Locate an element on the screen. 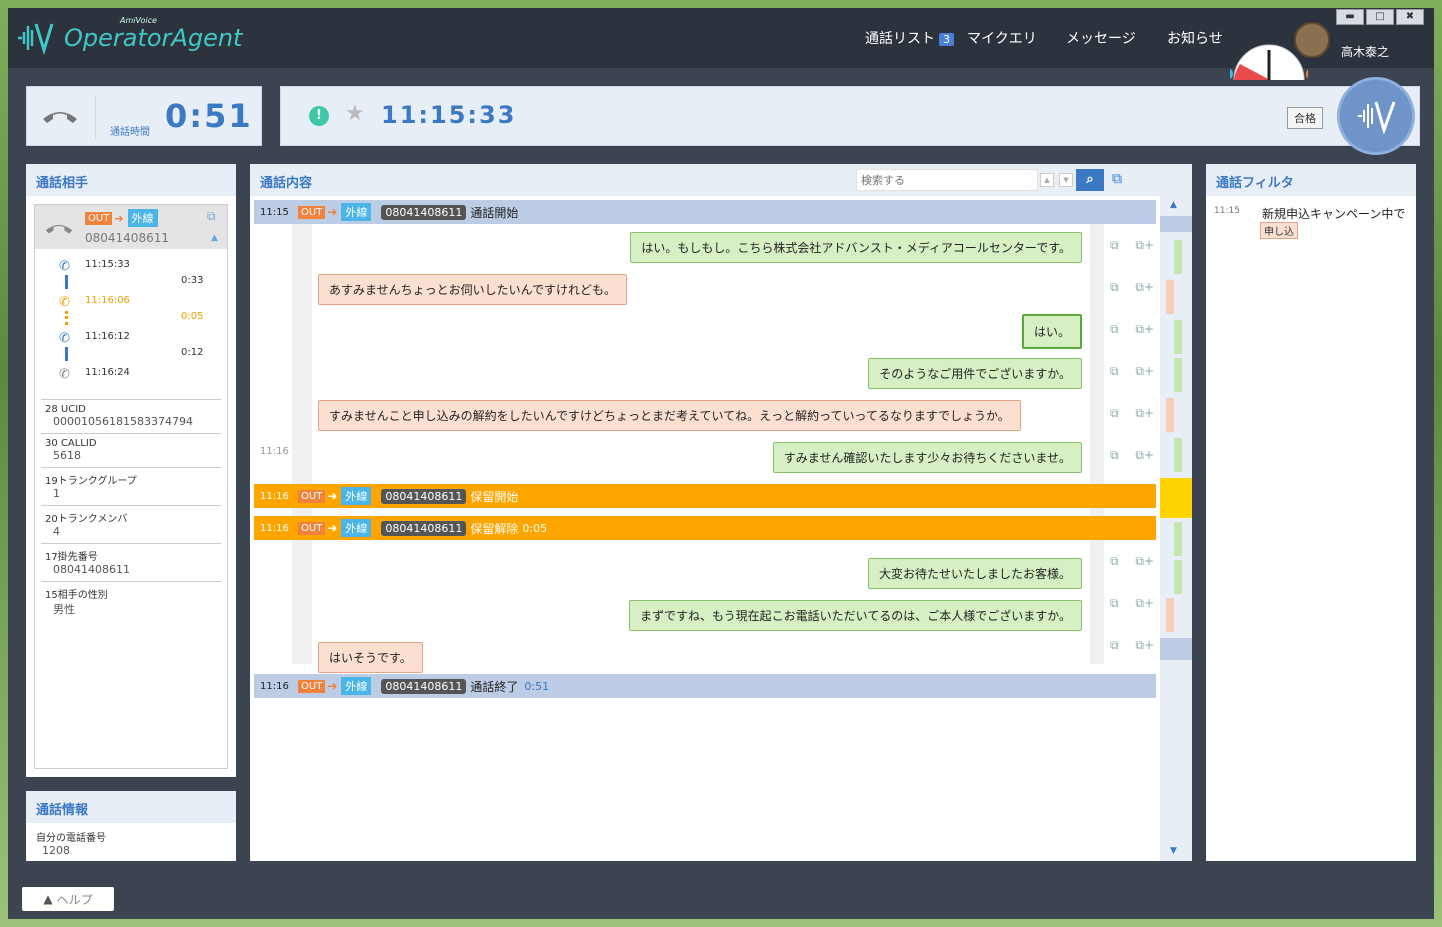 This screenshot has width=1442, height=927. brand-name: OperatorAgent is located at coordinates (153, 38).